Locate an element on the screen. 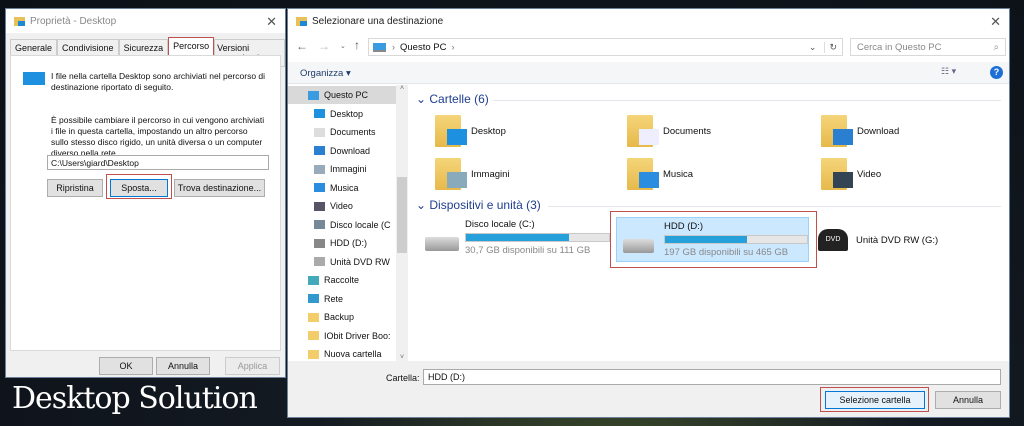 This screenshot has width=1024, height=426. pc-icon is located at coordinates (379, 47).